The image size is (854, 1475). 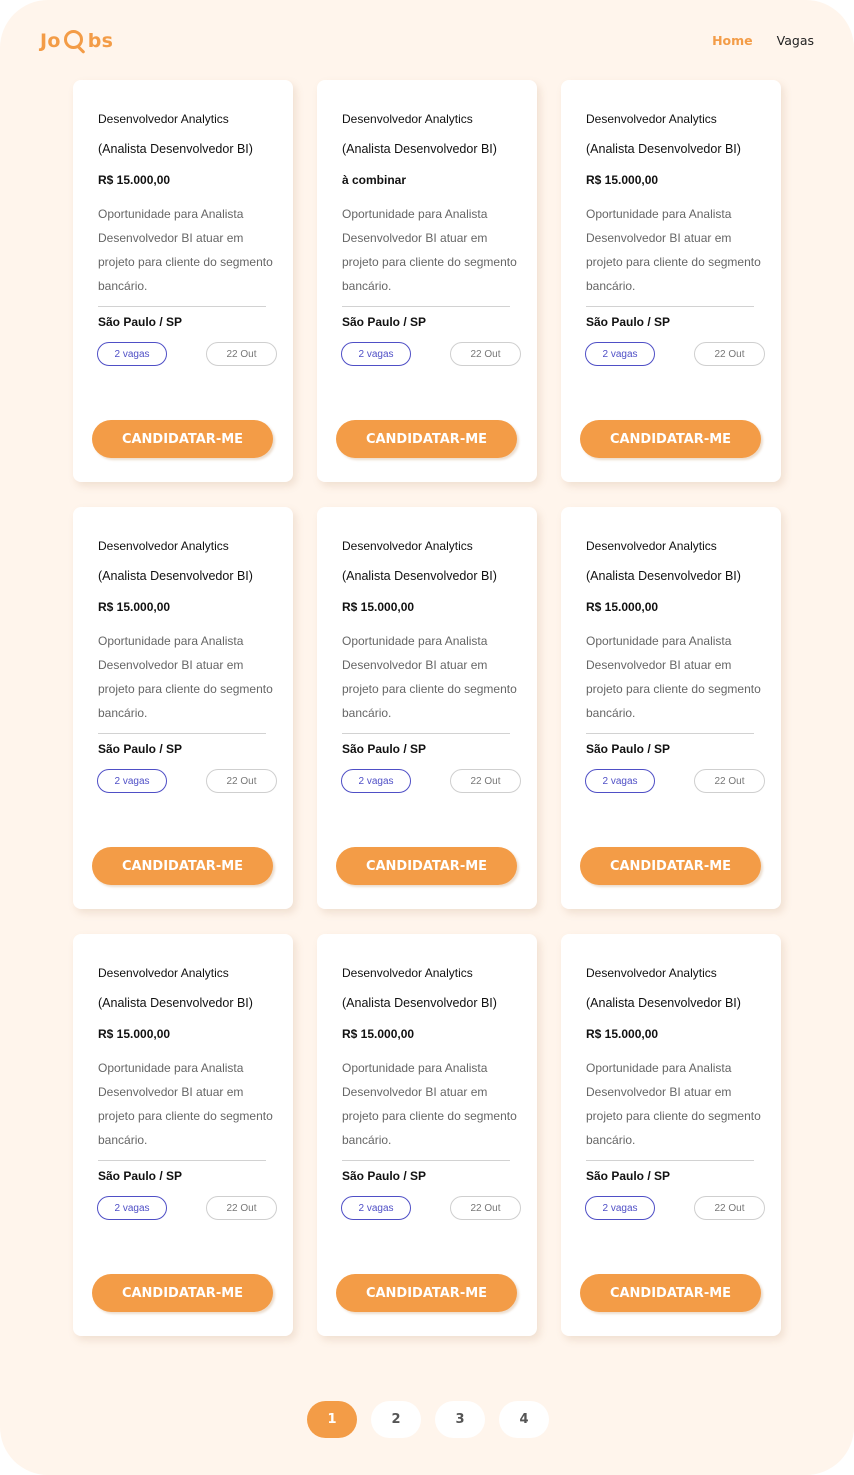 I want to click on magnifier-icon, so click(x=75, y=41).